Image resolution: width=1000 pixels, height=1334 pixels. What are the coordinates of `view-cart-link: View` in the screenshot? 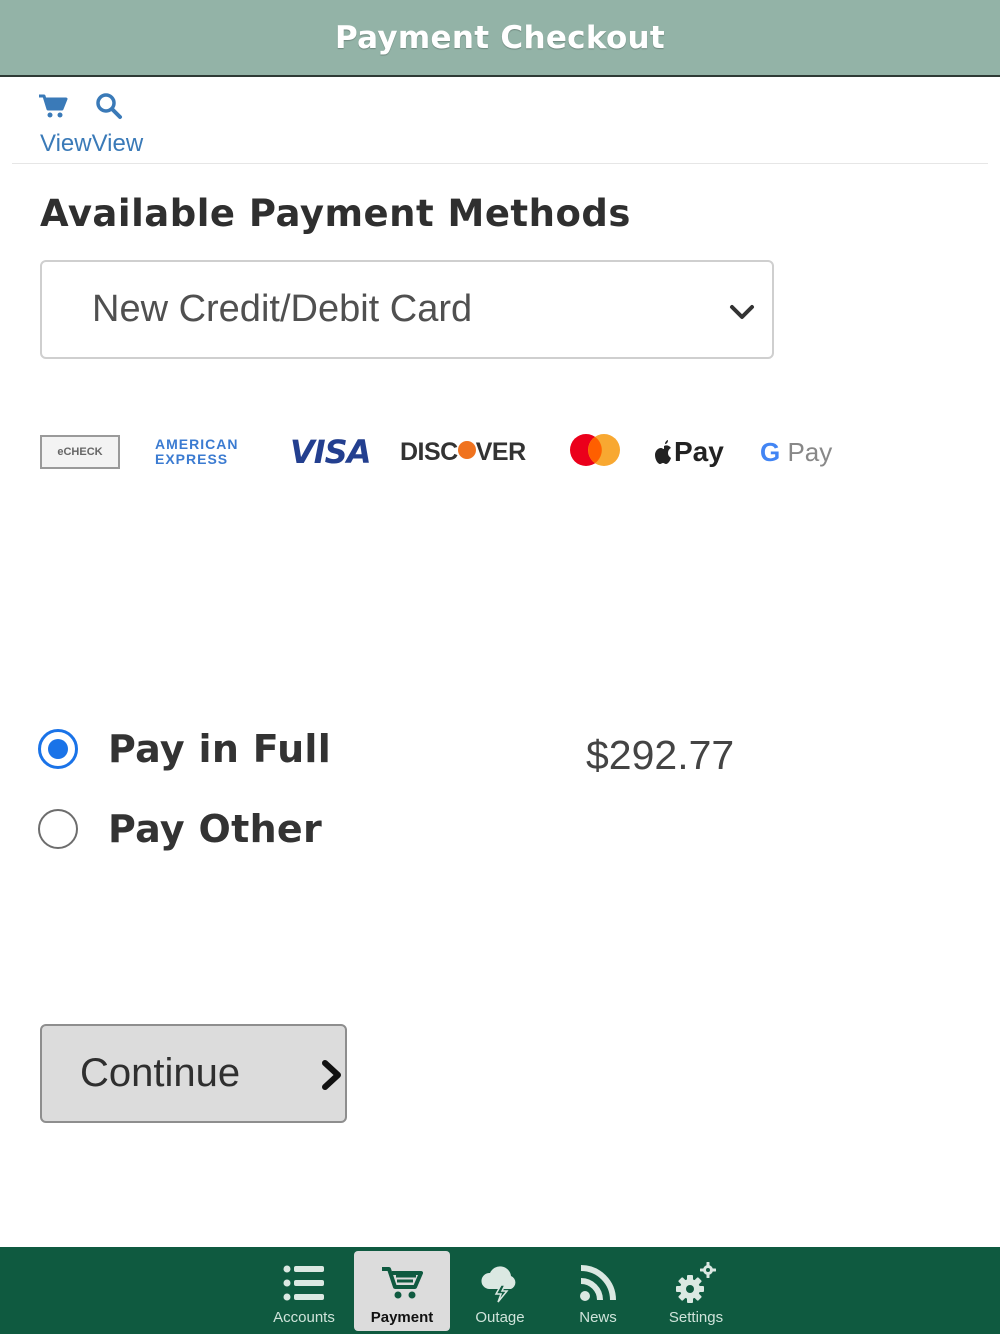 It's located at (66, 144).